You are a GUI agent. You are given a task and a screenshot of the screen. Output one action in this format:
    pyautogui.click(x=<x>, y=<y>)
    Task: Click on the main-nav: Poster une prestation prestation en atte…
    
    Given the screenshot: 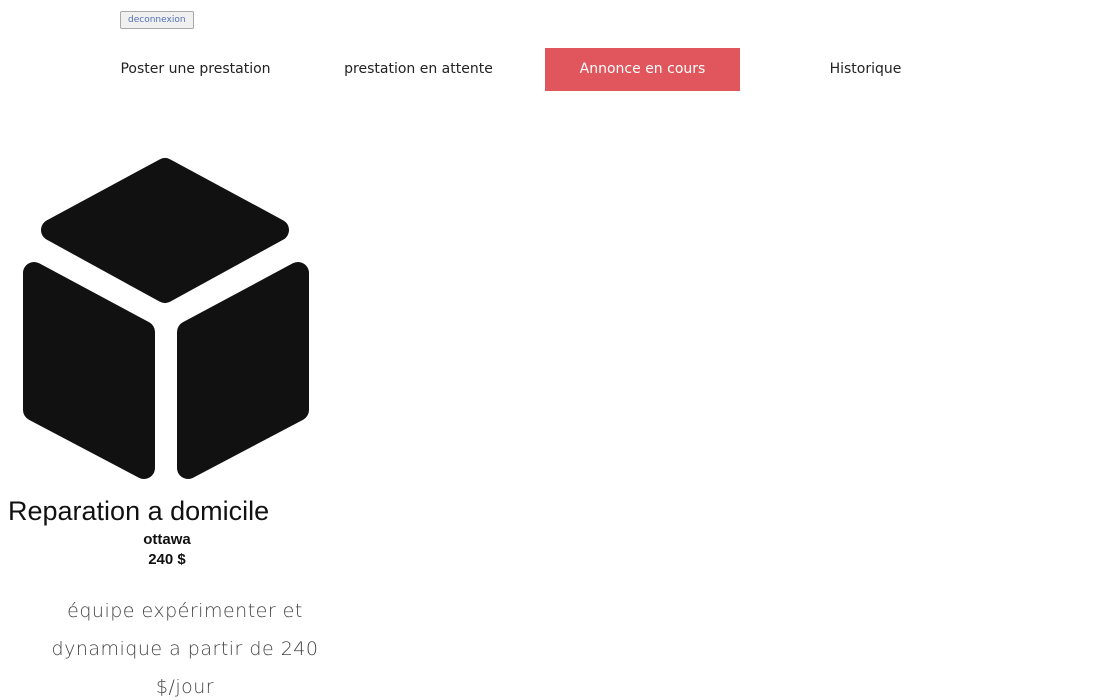 What is the action you would take?
    pyautogui.click(x=553, y=69)
    